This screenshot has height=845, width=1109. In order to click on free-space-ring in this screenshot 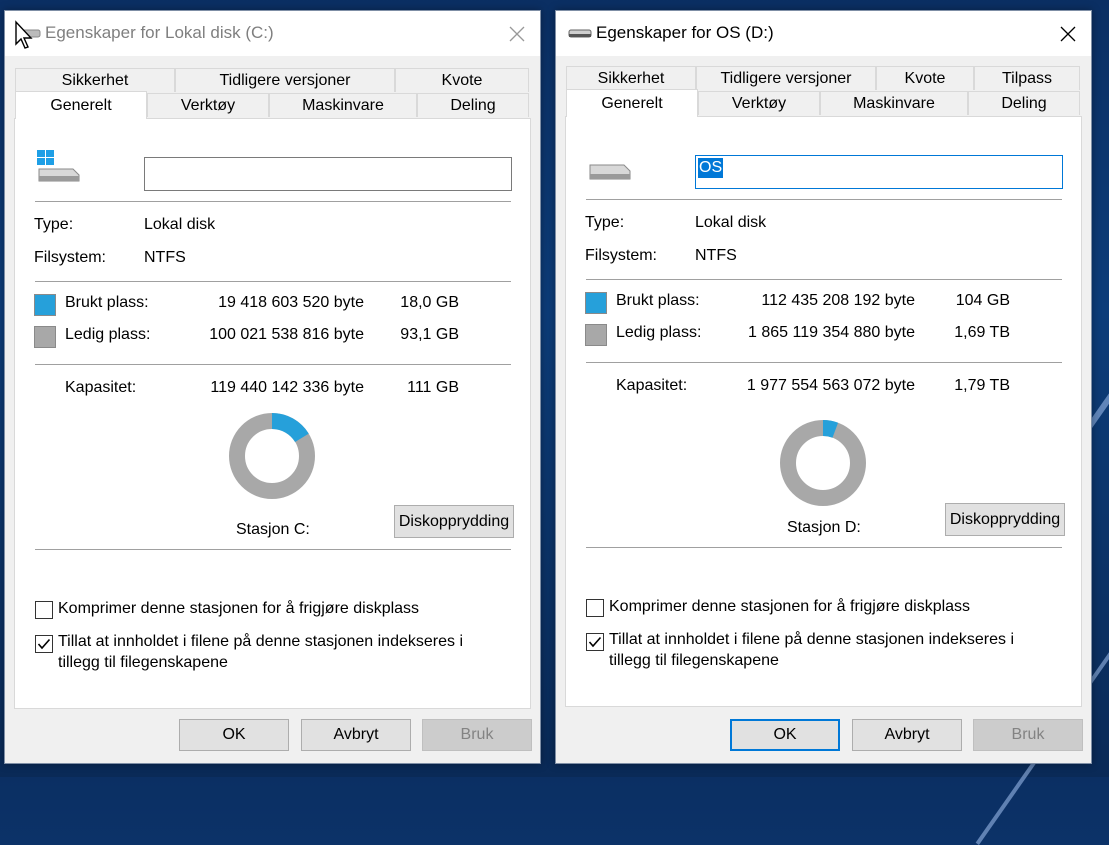, I will do `click(823, 463)`.